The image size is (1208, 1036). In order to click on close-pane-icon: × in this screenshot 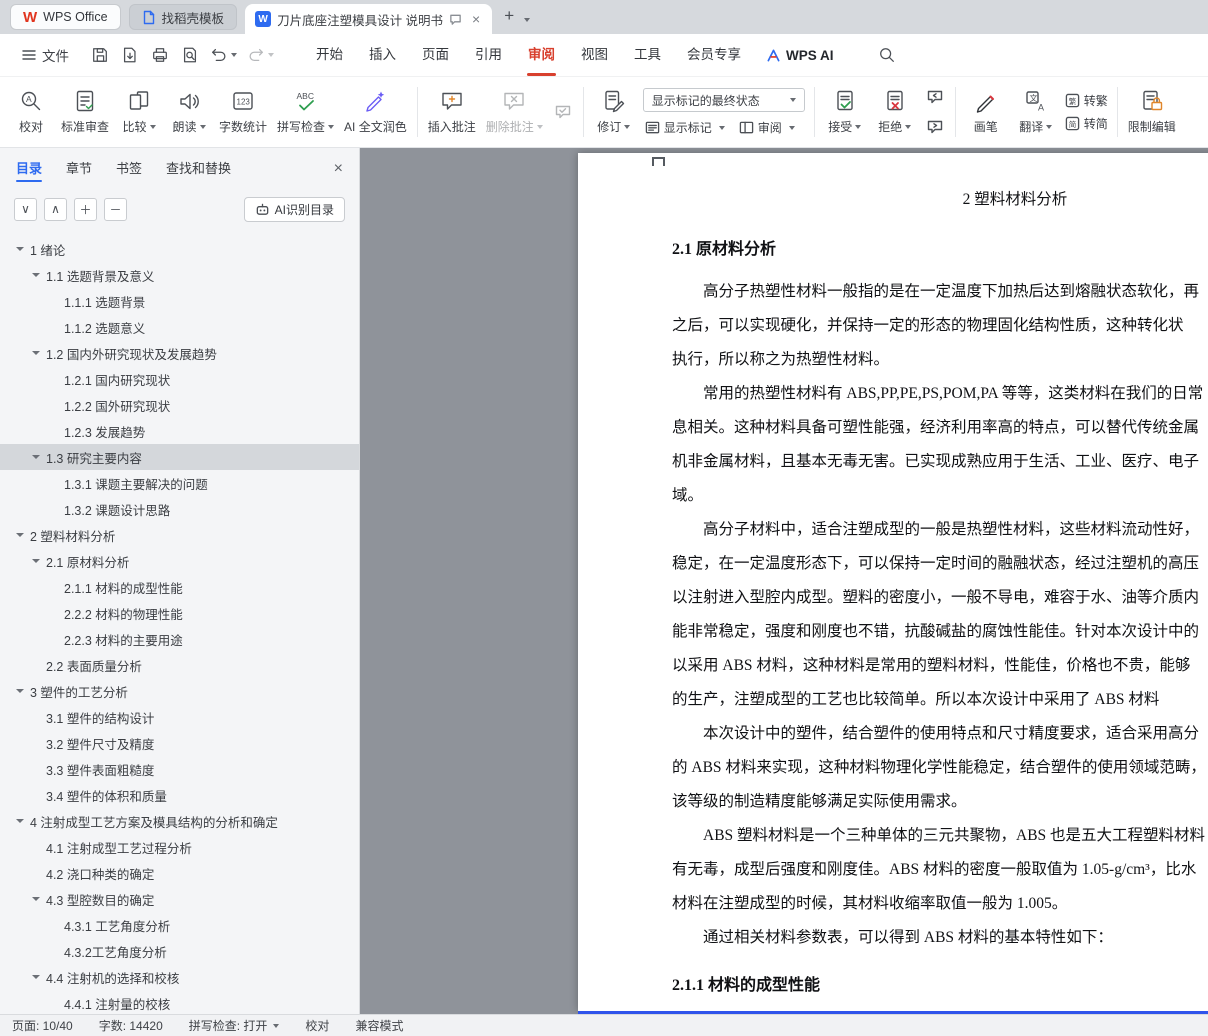, I will do `click(338, 169)`.